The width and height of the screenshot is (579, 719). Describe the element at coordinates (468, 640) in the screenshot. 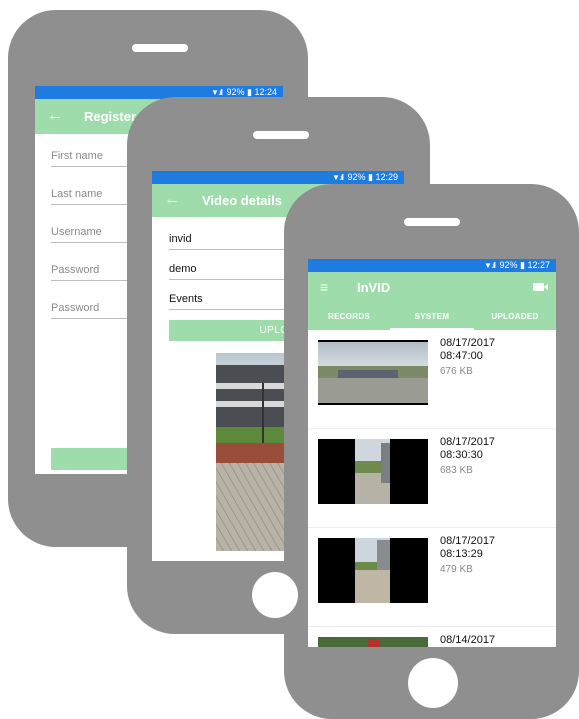

I see `item-date: 08/14/2017` at that location.